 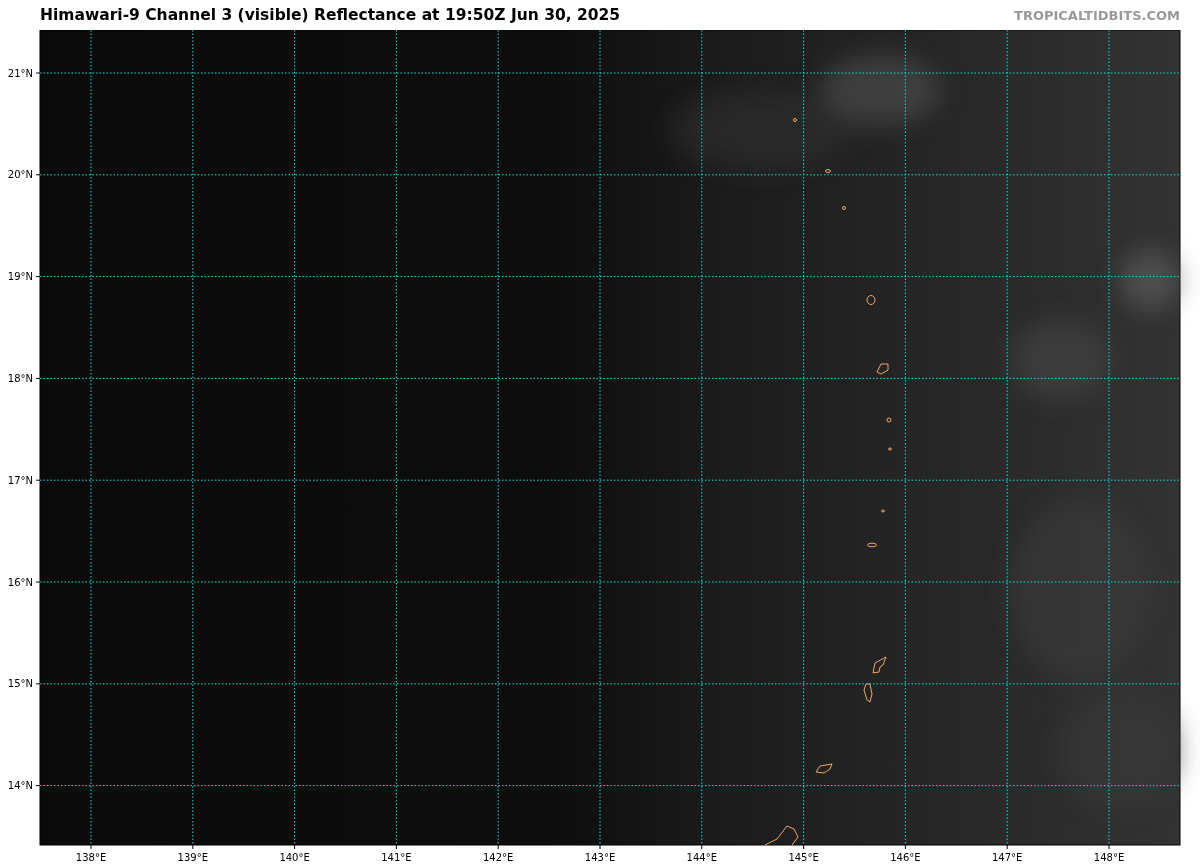 What do you see at coordinates (905, 857) in the screenshot?
I see `longitude-label: 146°E` at bounding box center [905, 857].